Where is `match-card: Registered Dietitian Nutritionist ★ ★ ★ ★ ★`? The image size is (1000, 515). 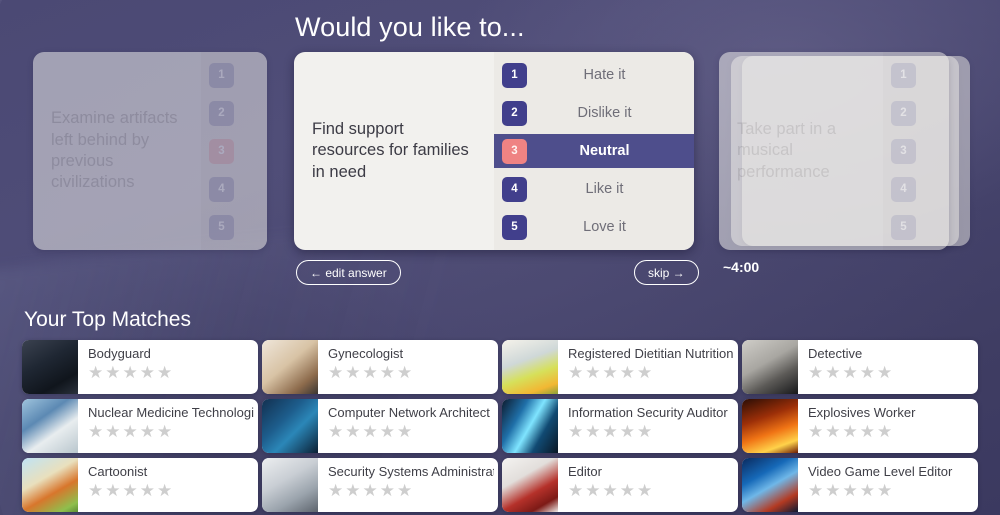
match-card: Registered Dietitian Nutritionist ★ ★ ★ ★ ★ is located at coordinates (620, 367).